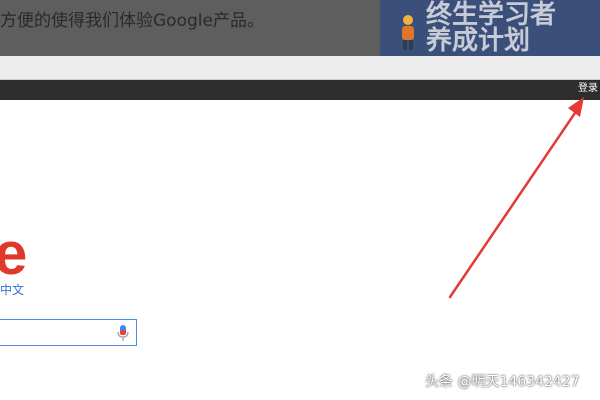  Describe the element at coordinates (491, 15) in the screenshot. I see `promo-line-1: 终生学习者` at that location.